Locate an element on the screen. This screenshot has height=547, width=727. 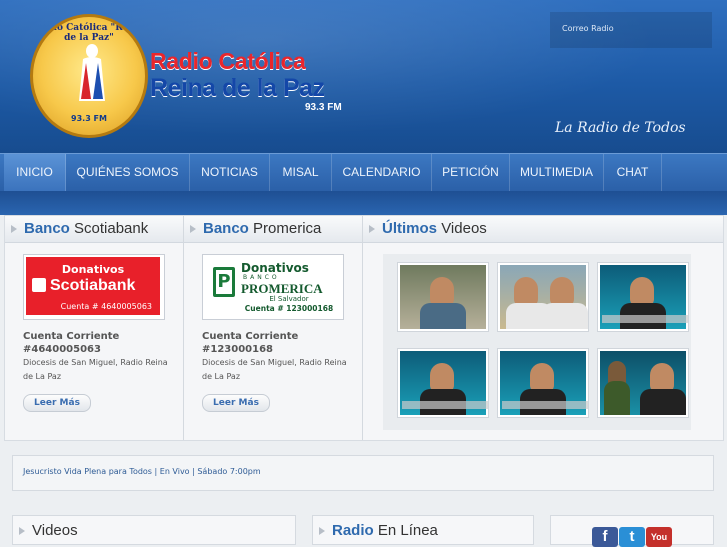
correo-radio-link: Correo Radio is located at coordinates (588, 28).